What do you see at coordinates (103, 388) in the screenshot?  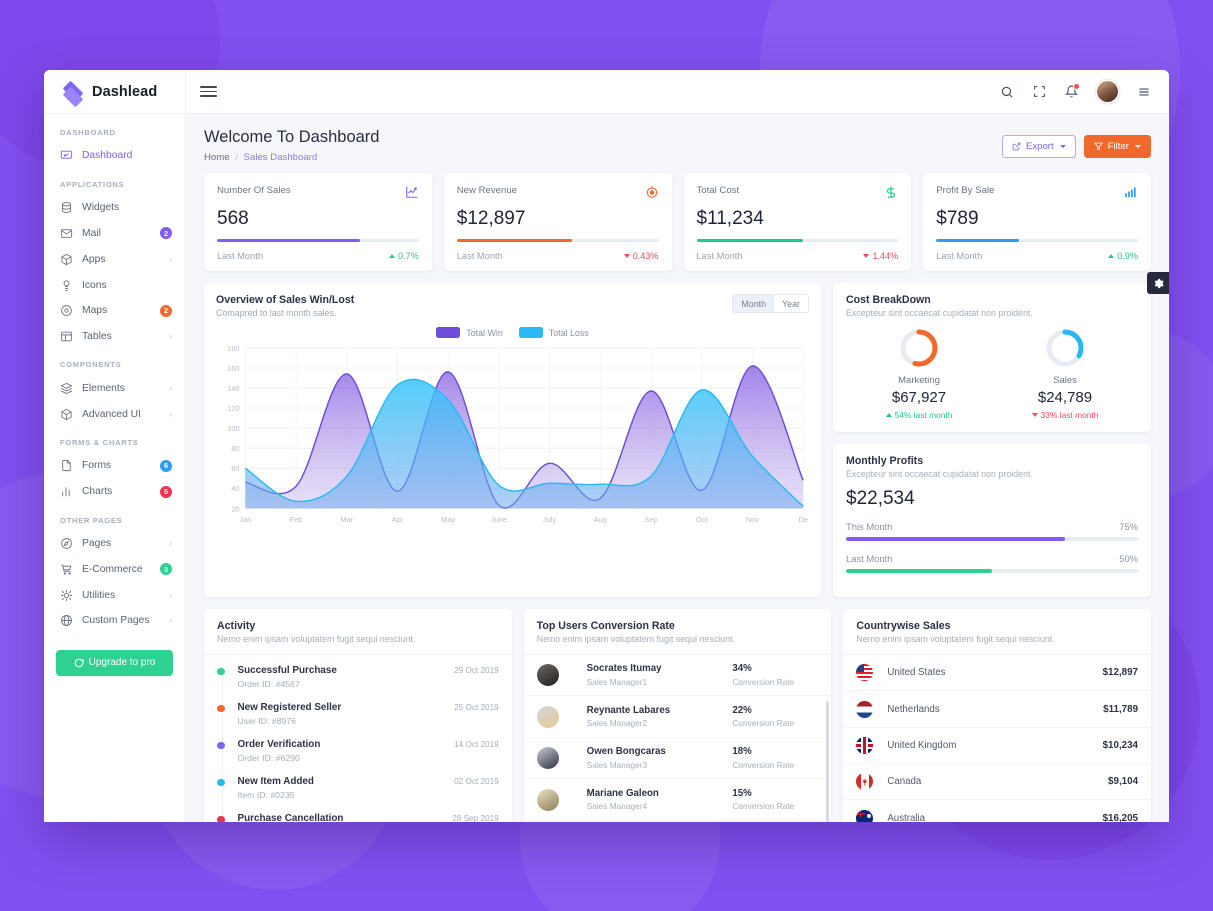 I see `sidebar-item-label: Elements` at bounding box center [103, 388].